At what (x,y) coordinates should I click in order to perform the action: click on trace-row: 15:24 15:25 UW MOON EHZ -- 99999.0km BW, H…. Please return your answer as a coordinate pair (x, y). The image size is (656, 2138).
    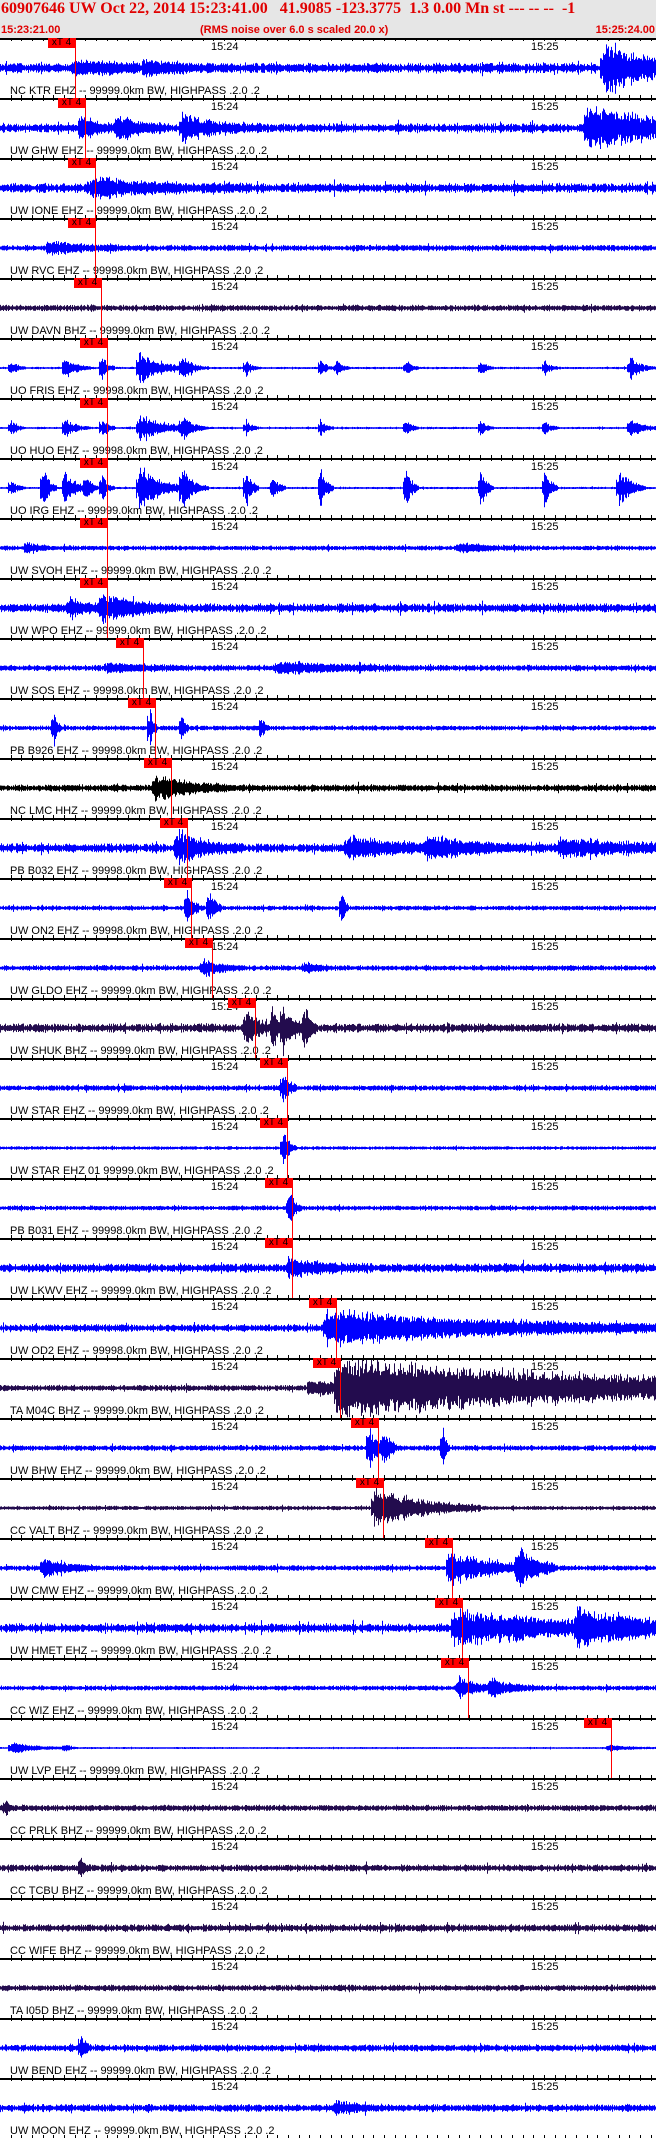
    Looking at the image, I should click on (328, 2108).